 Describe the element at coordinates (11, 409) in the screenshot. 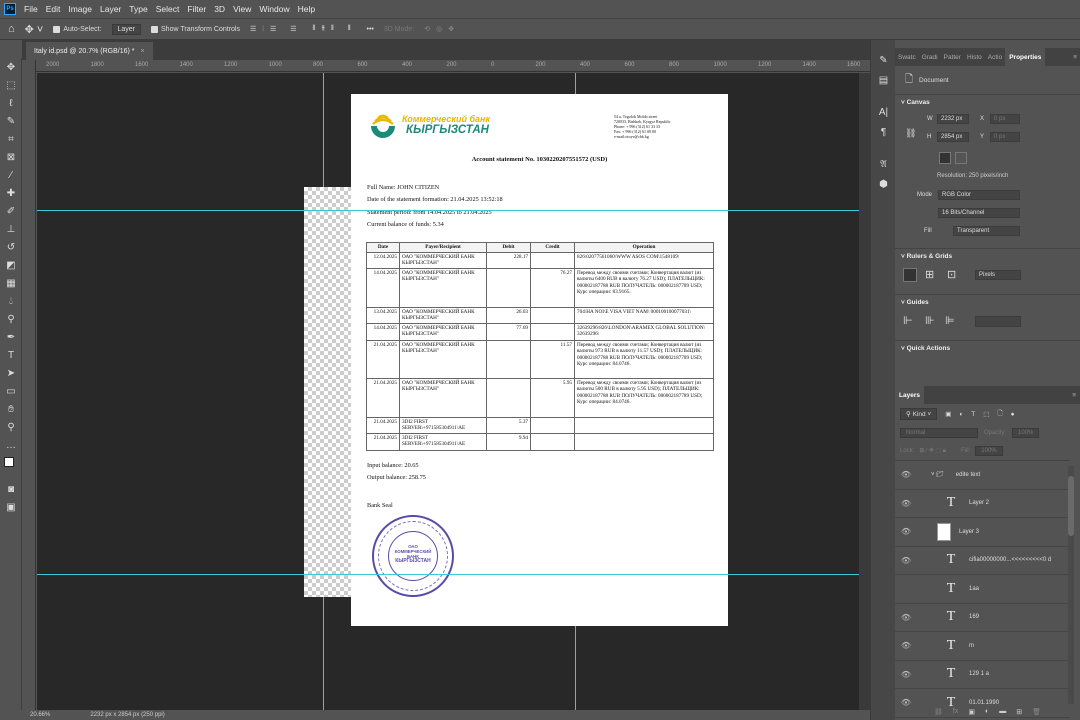

I see `hand-tool-icon: ✋︎` at that location.